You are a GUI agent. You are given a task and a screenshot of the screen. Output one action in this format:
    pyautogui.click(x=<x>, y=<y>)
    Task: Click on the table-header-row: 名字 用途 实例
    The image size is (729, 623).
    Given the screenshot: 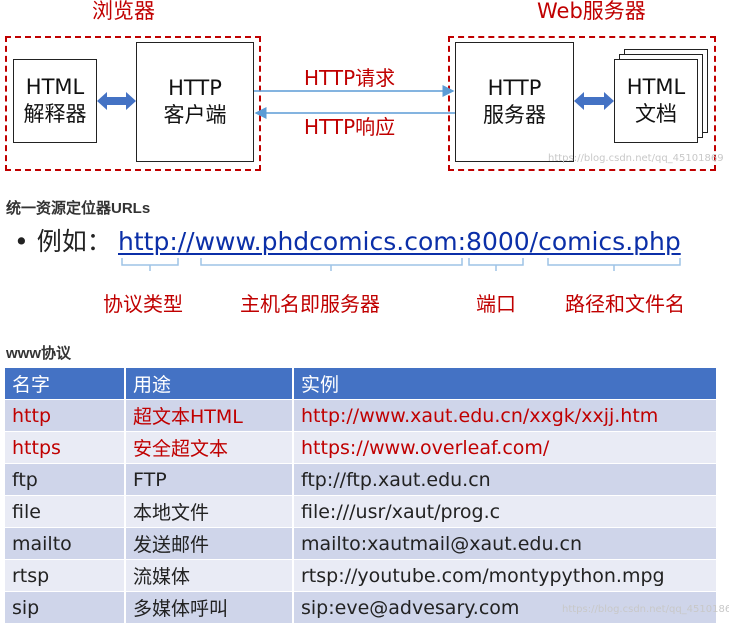 What is the action you would take?
    pyautogui.click(x=360, y=384)
    